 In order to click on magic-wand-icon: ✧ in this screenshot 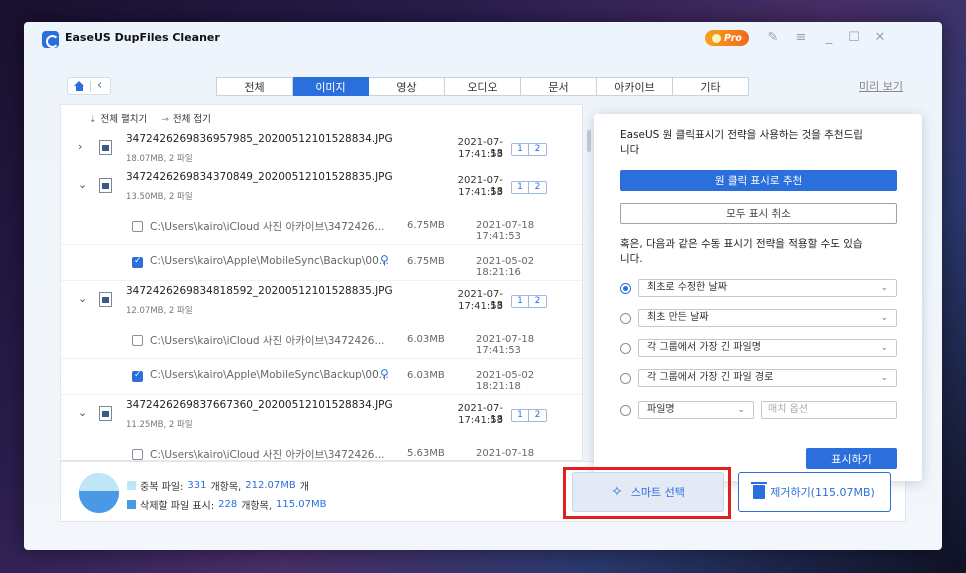, I will do `click(617, 492)`.